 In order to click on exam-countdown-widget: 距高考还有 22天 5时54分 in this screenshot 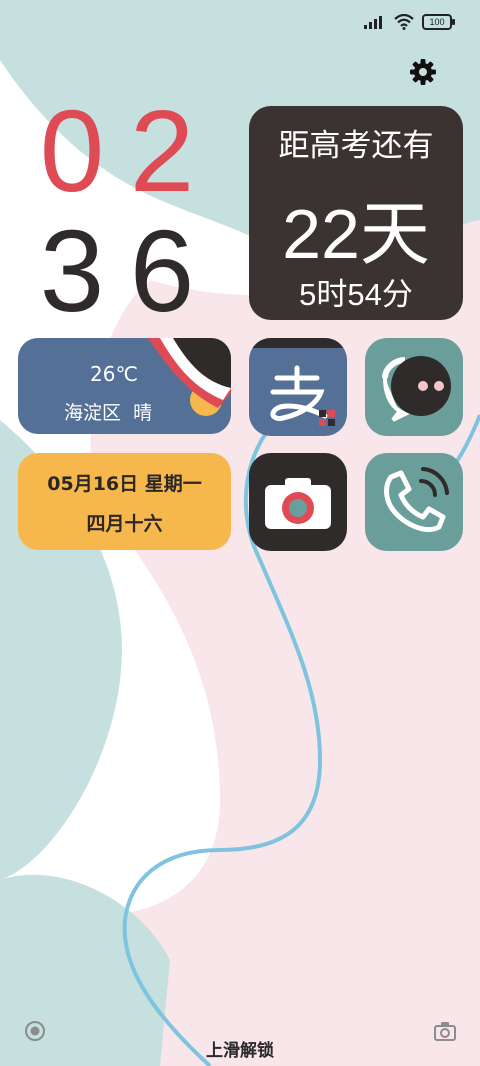, I will do `click(356, 213)`.